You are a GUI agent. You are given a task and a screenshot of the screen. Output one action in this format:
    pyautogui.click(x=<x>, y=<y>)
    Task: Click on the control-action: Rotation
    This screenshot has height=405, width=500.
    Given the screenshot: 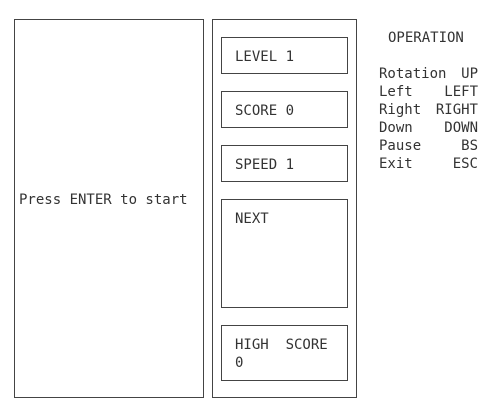 What is the action you would take?
    pyautogui.click(x=413, y=74)
    